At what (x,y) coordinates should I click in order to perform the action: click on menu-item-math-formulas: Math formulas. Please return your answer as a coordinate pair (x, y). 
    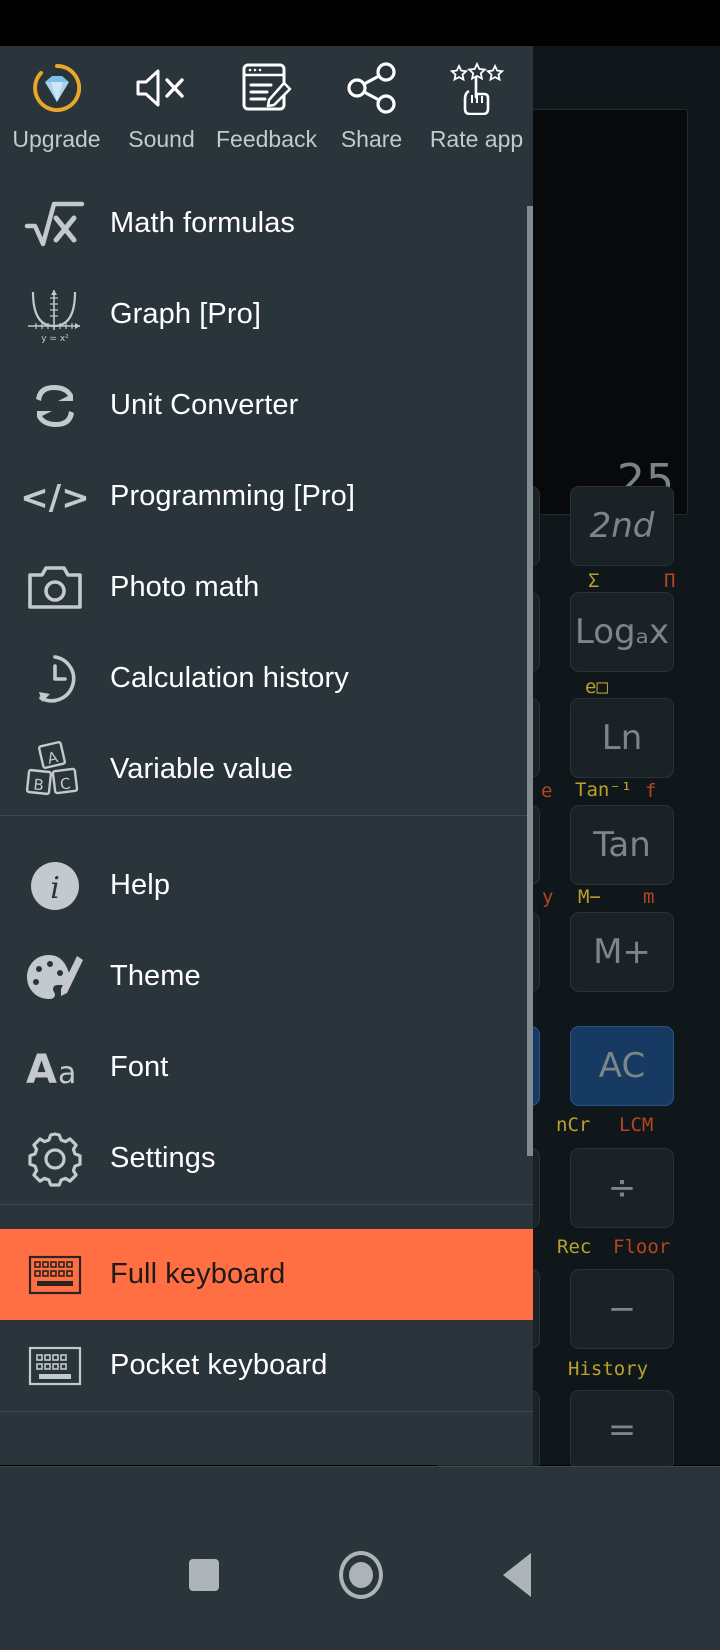
    Looking at the image, I should click on (266, 223).